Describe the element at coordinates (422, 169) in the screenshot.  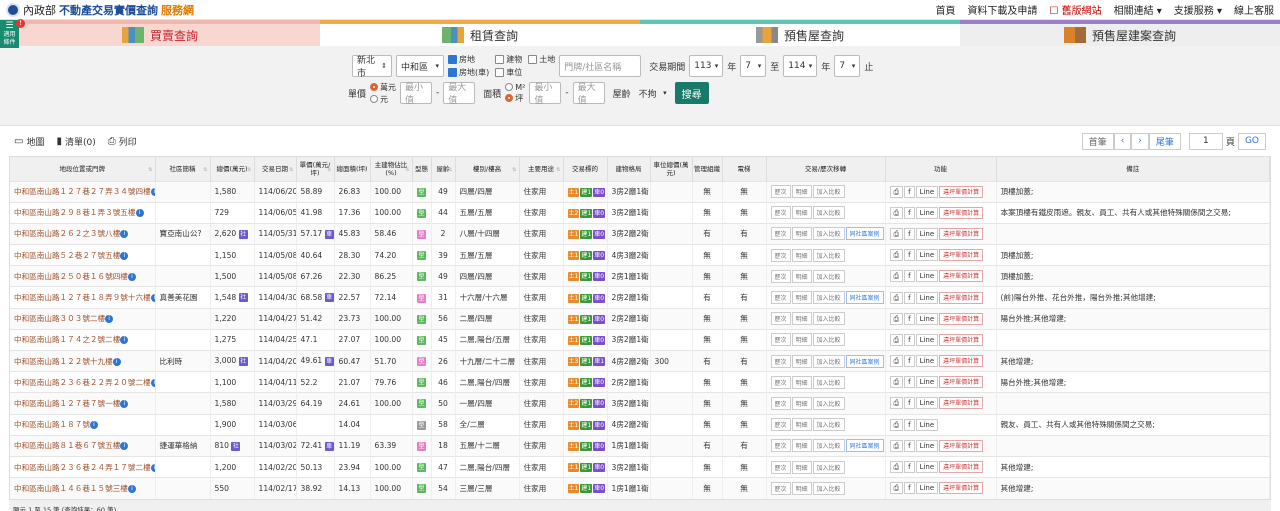
I see `column-header: 型態` at that location.